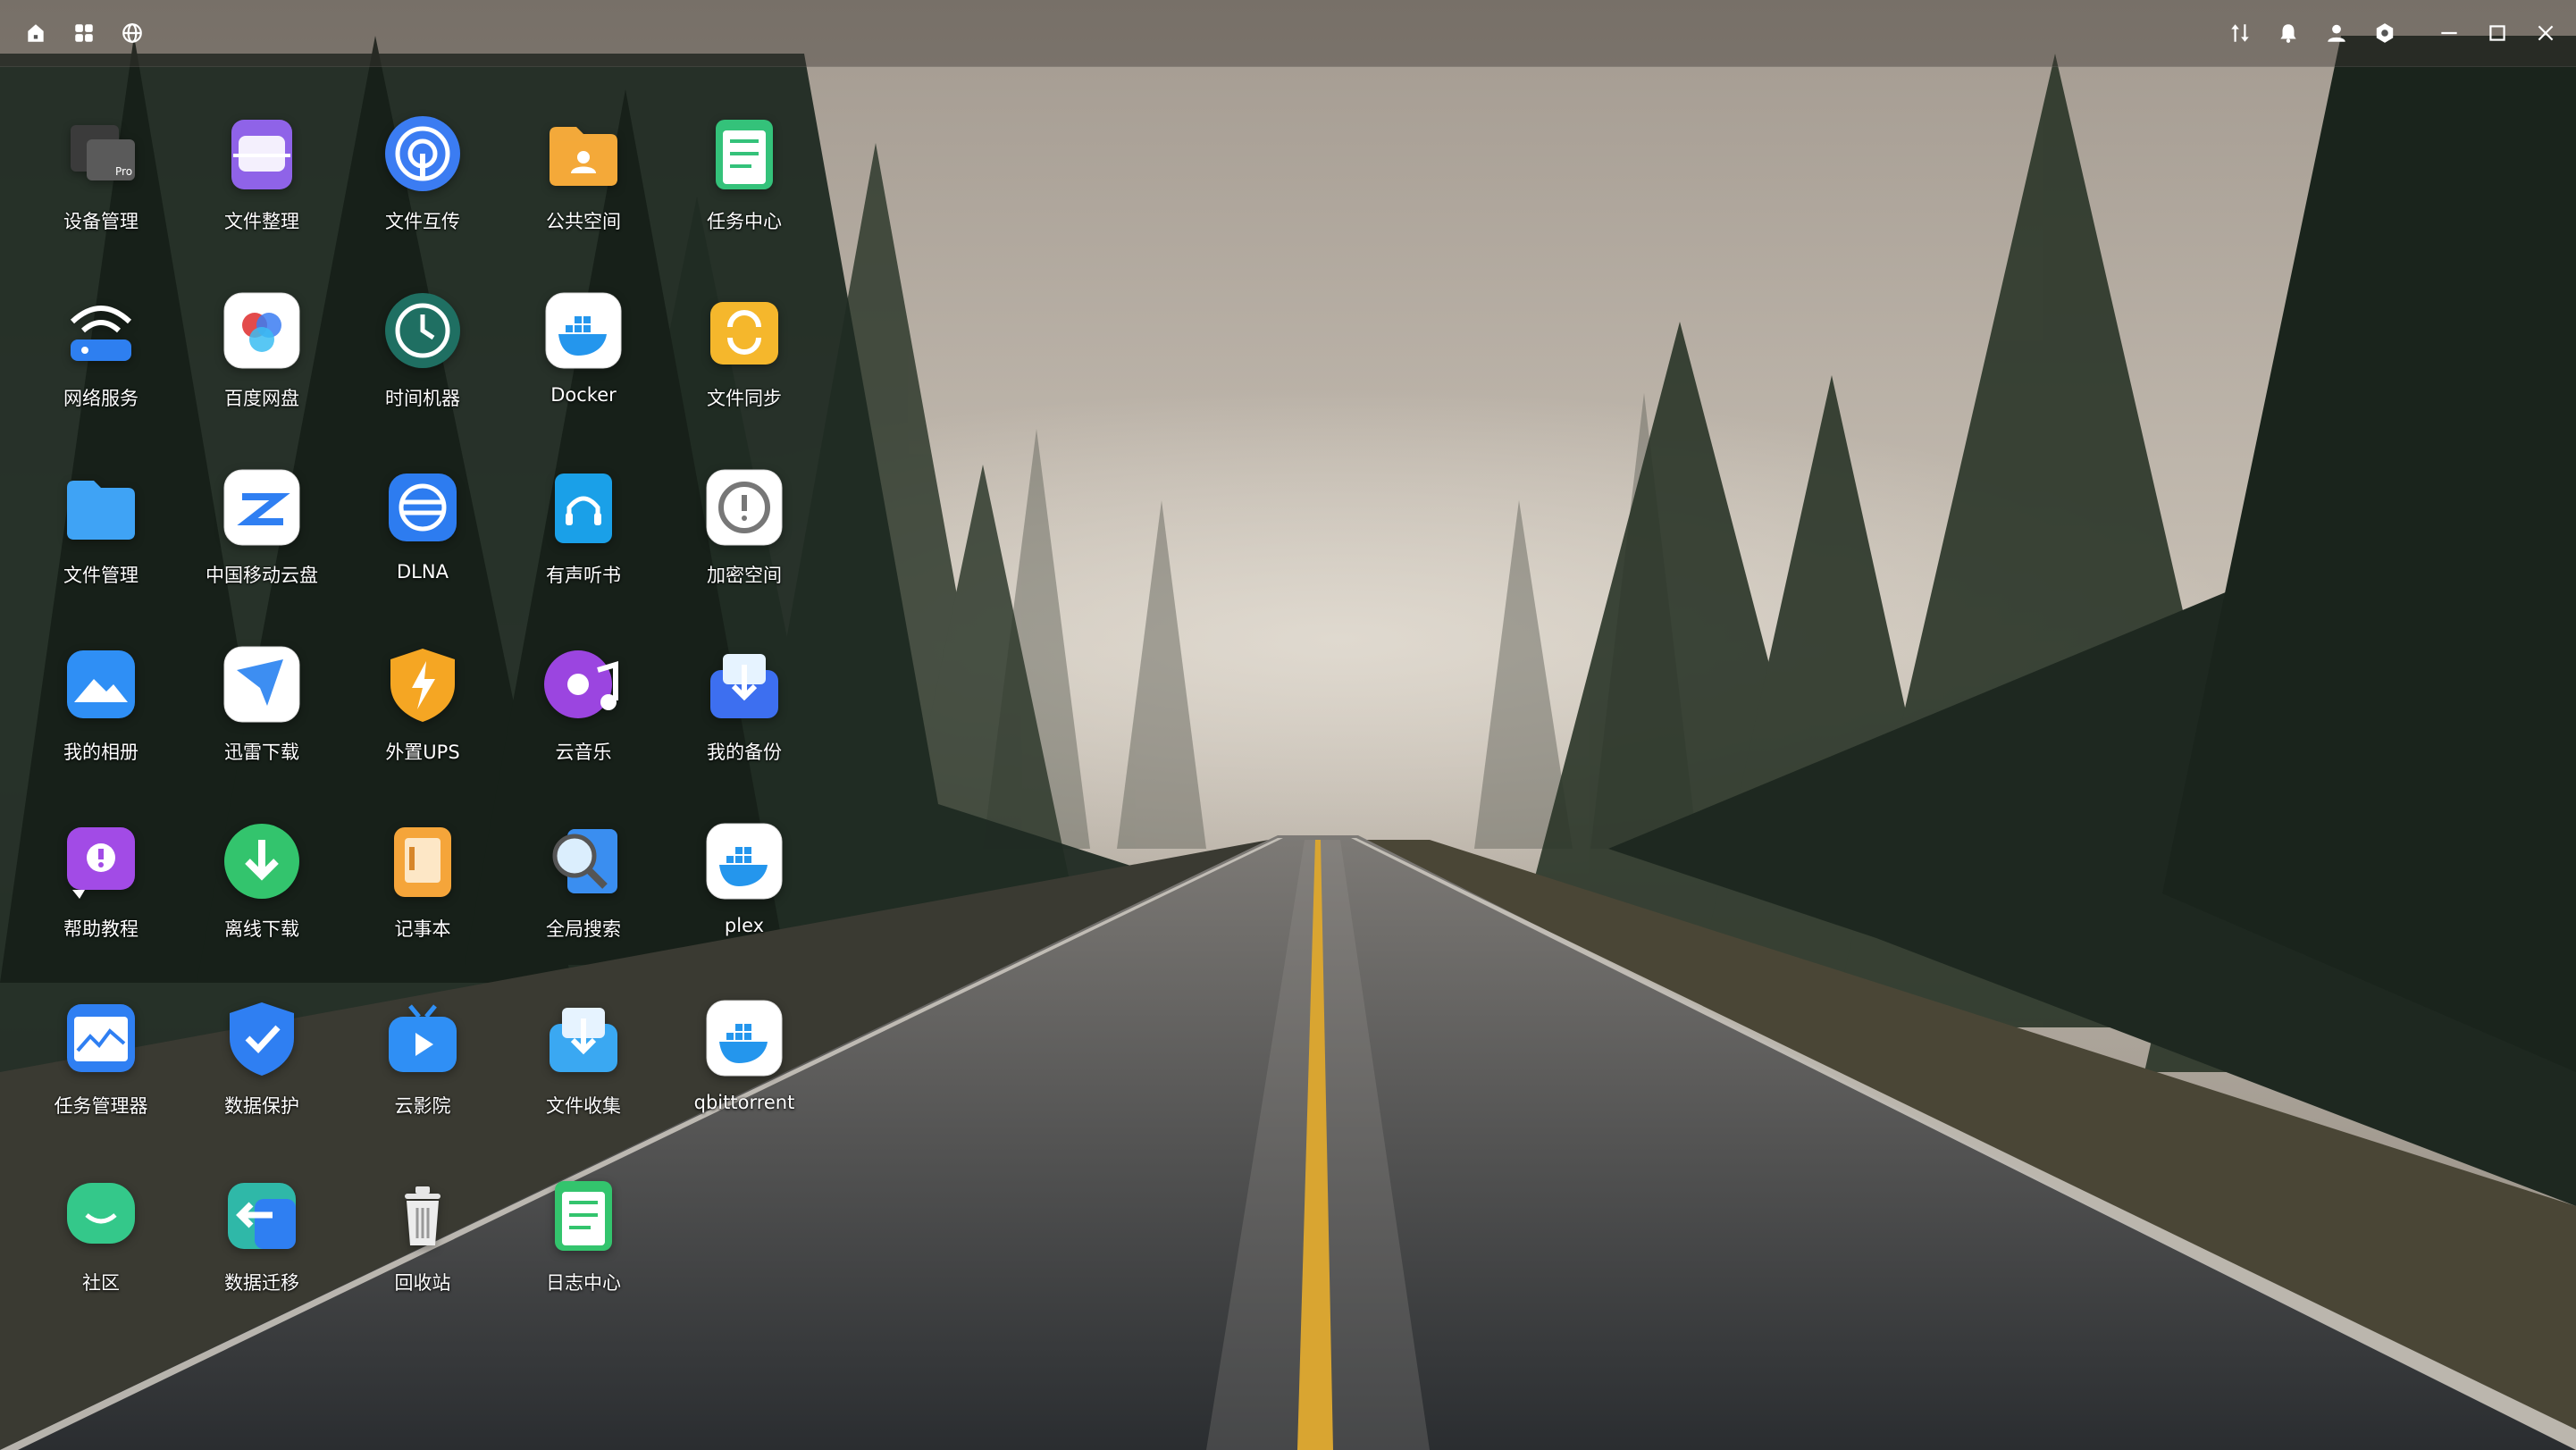 This screenshot has height=1450, width=2576. Describe the element at coordinates (583, 1283) in the screenshot. I see `app-label: 日志中心` at that location.